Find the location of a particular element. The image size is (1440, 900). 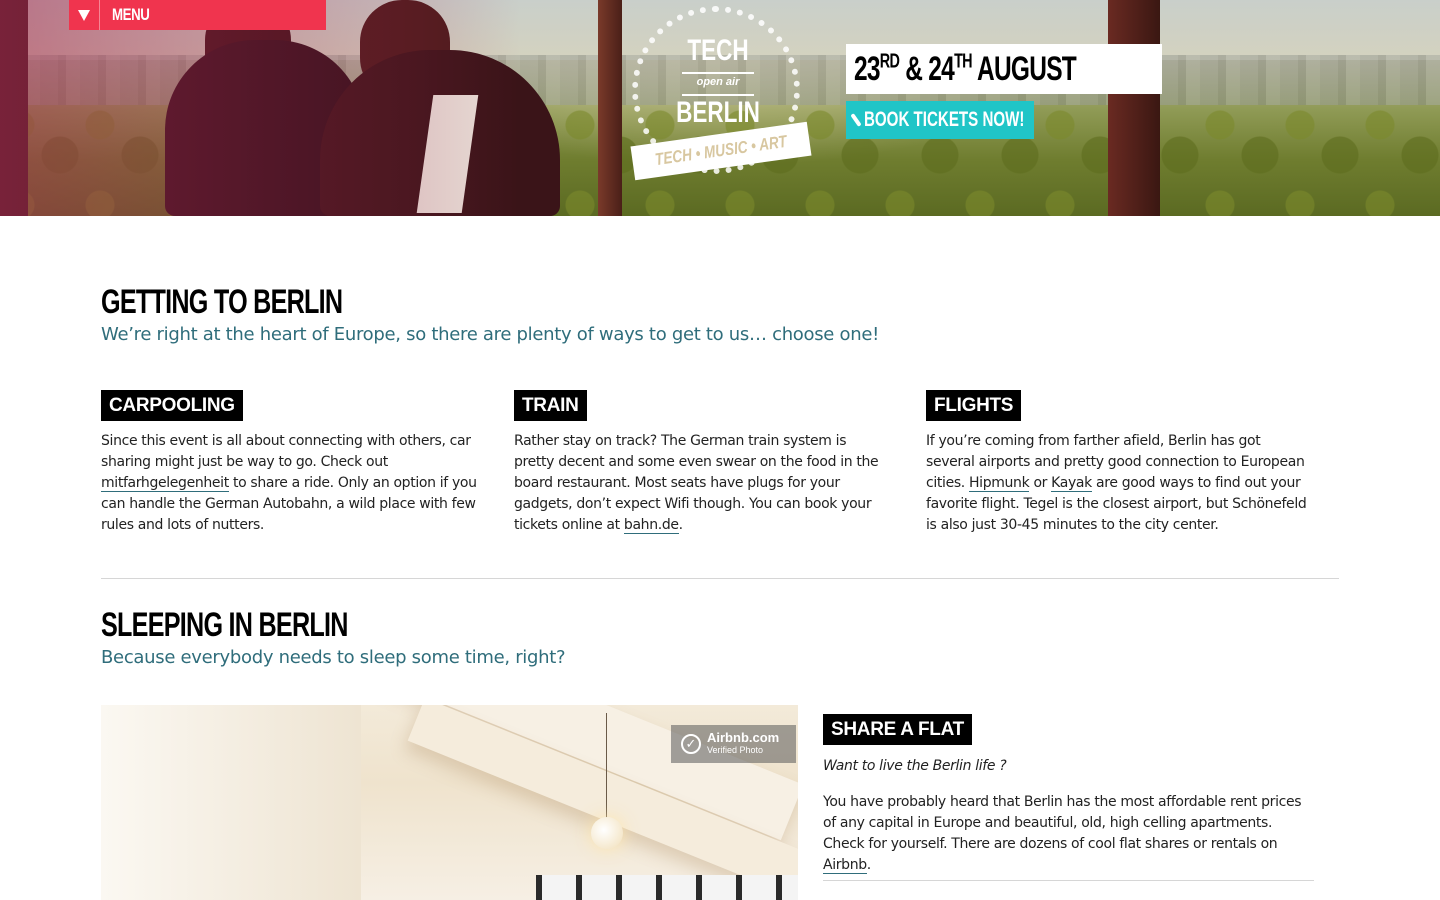

flights-text-part: or is located at coordinates (1040, 483).